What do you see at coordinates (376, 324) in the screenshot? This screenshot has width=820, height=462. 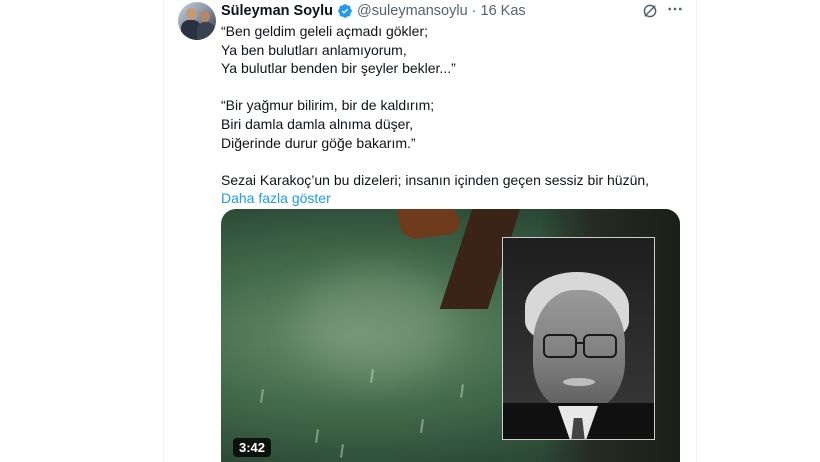 I see `background-blur` at bounding box center [376, 324].